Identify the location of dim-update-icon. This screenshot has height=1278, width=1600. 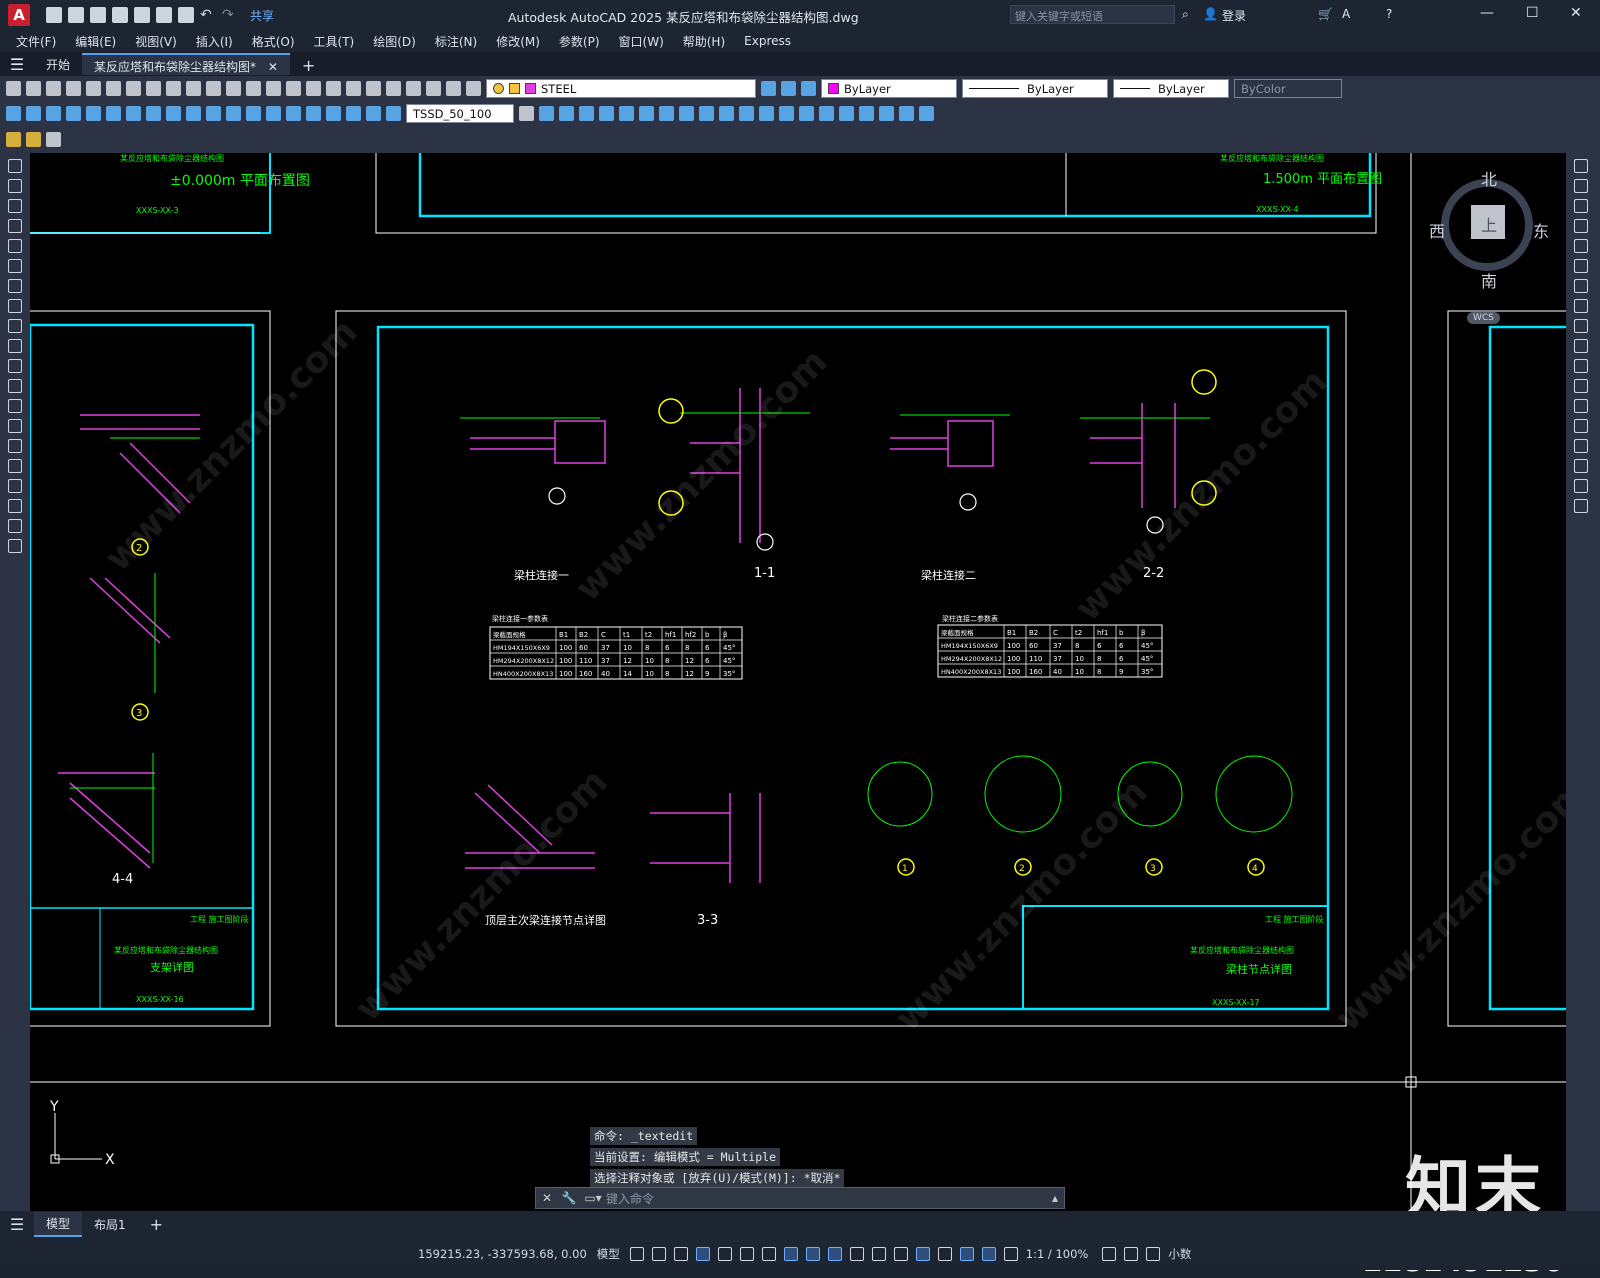
(393, 113).